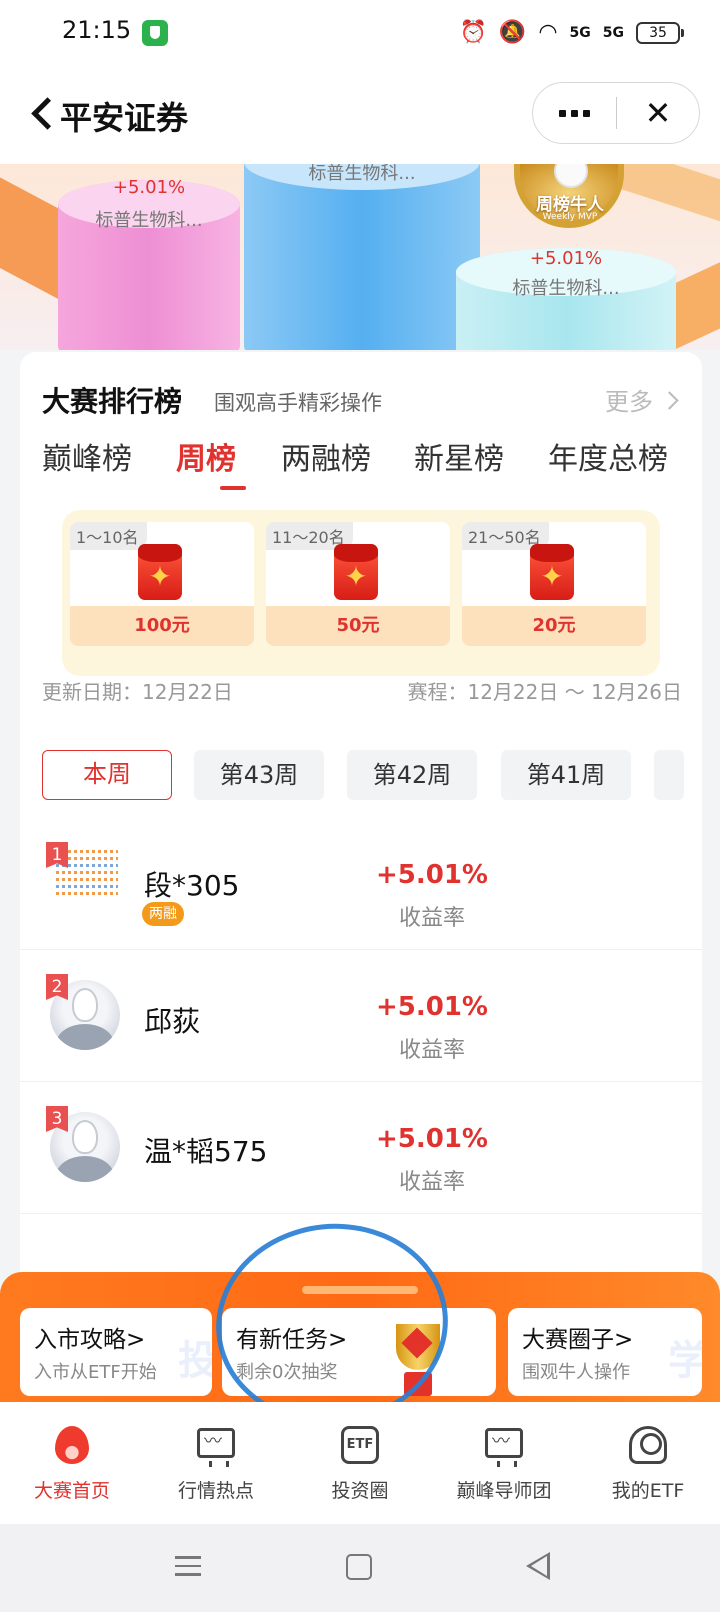  Describe the element at coordinates (42, 114) in the screenshot. I see `back-arrow-icon` at that location.